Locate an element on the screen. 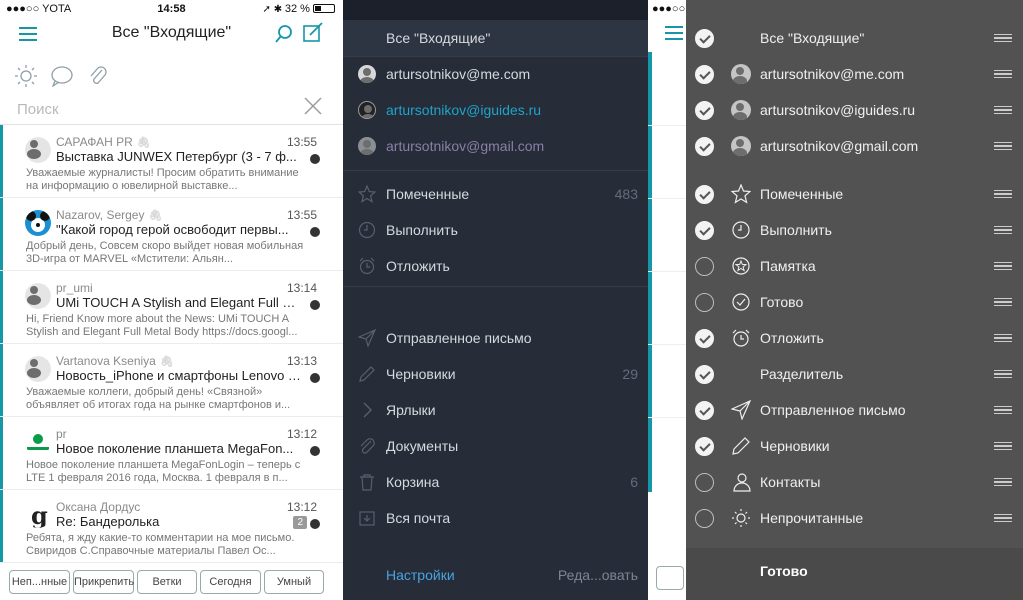 The height and width of the screenshot is (600, 1023). edit-list-item: Отправленное письмо is located at coordinates (854, 410).